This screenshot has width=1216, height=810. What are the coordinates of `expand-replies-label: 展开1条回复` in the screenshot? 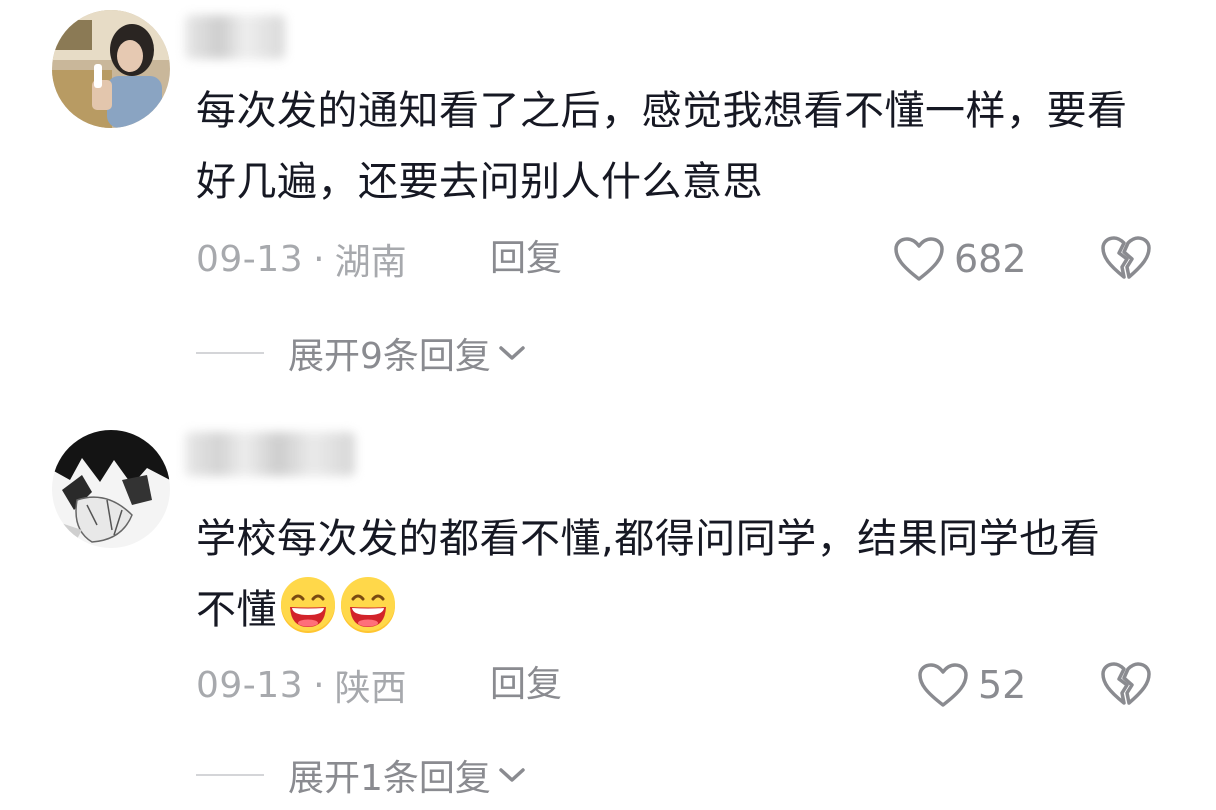 It's located at (389, 778).